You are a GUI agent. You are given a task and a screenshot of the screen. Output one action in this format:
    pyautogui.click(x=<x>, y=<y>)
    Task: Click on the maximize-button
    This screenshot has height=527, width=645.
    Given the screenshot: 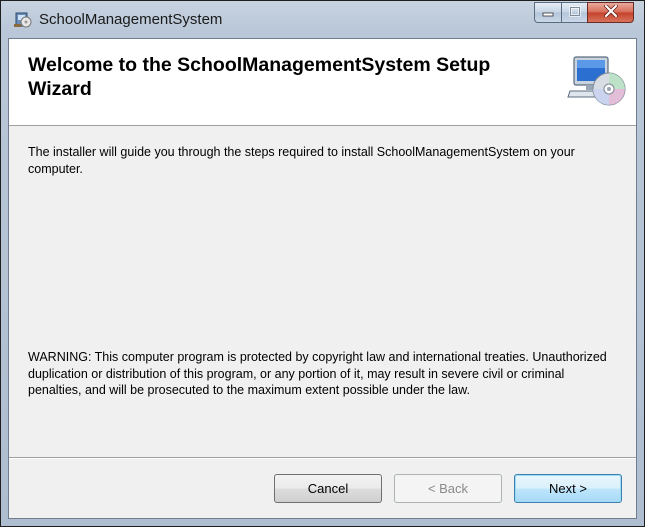 What is the action you would take?
    pyautogui.click(x=574, y=12)
    